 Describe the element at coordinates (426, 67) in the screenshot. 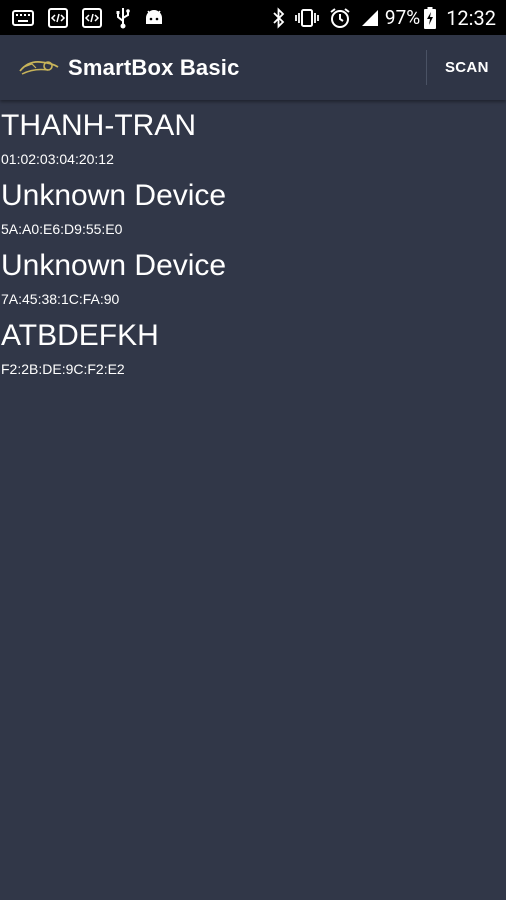

I see `toolbar-divider` at that location.